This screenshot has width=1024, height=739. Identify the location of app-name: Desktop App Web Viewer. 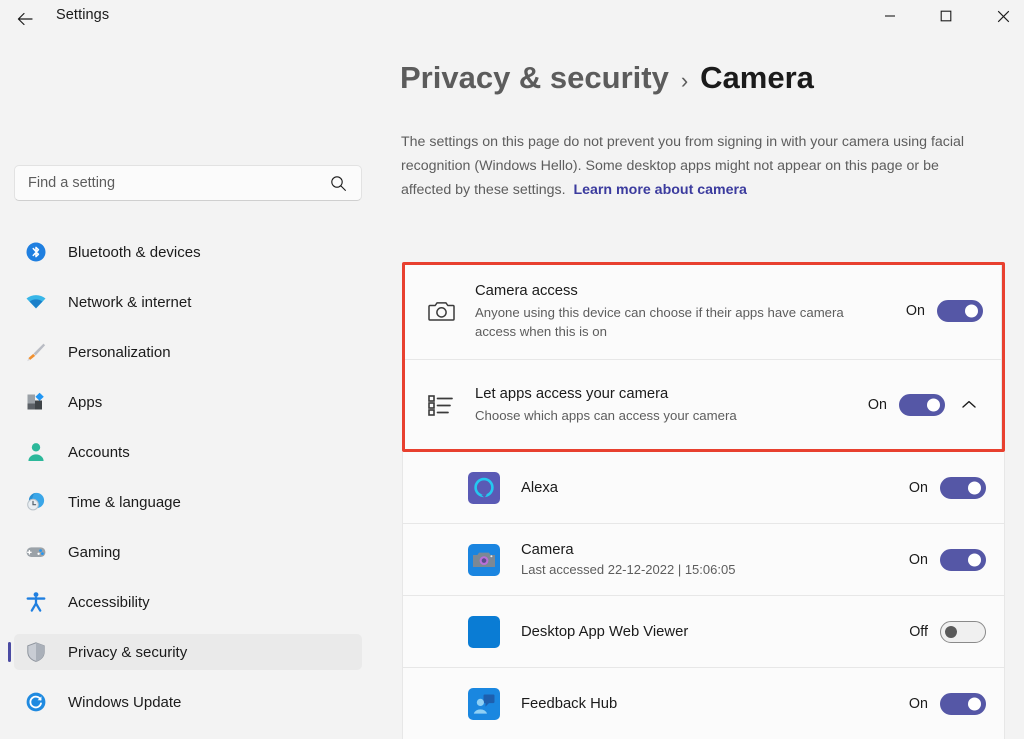
(605, 631).